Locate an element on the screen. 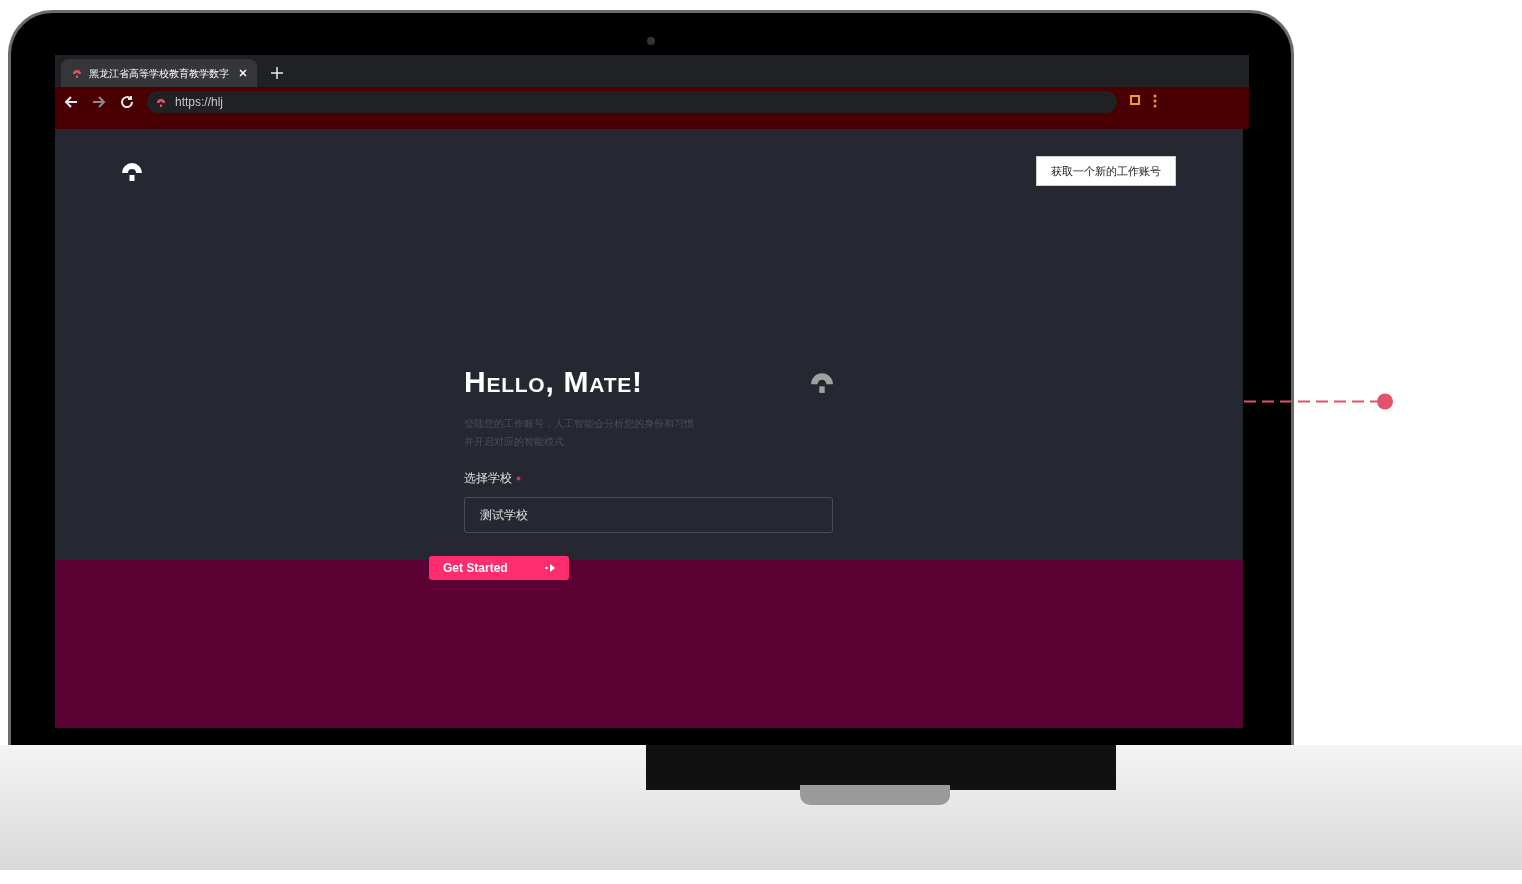 The width and height of the screenshot is (1522, 884). greeting-title: Hello, Mate! is located at coordinates (553, 382).